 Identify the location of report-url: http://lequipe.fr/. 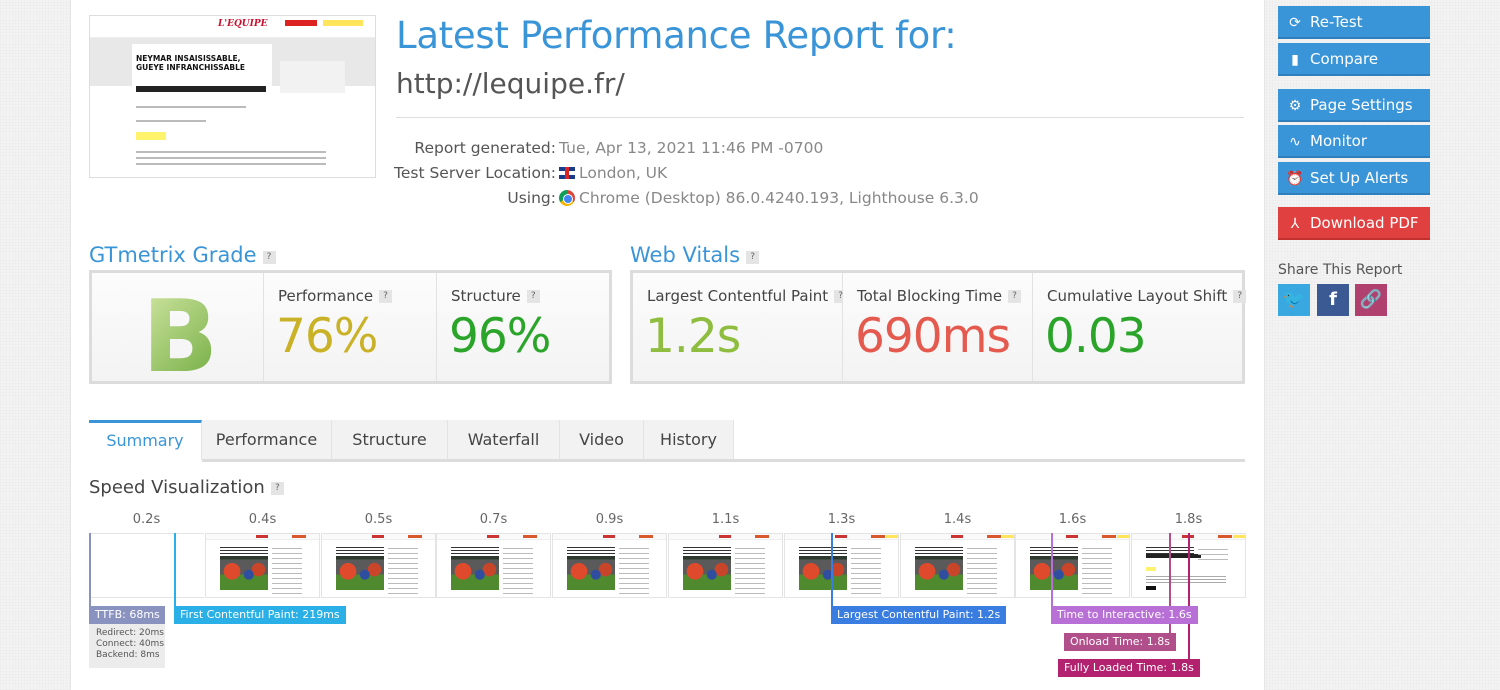
(510, 83).